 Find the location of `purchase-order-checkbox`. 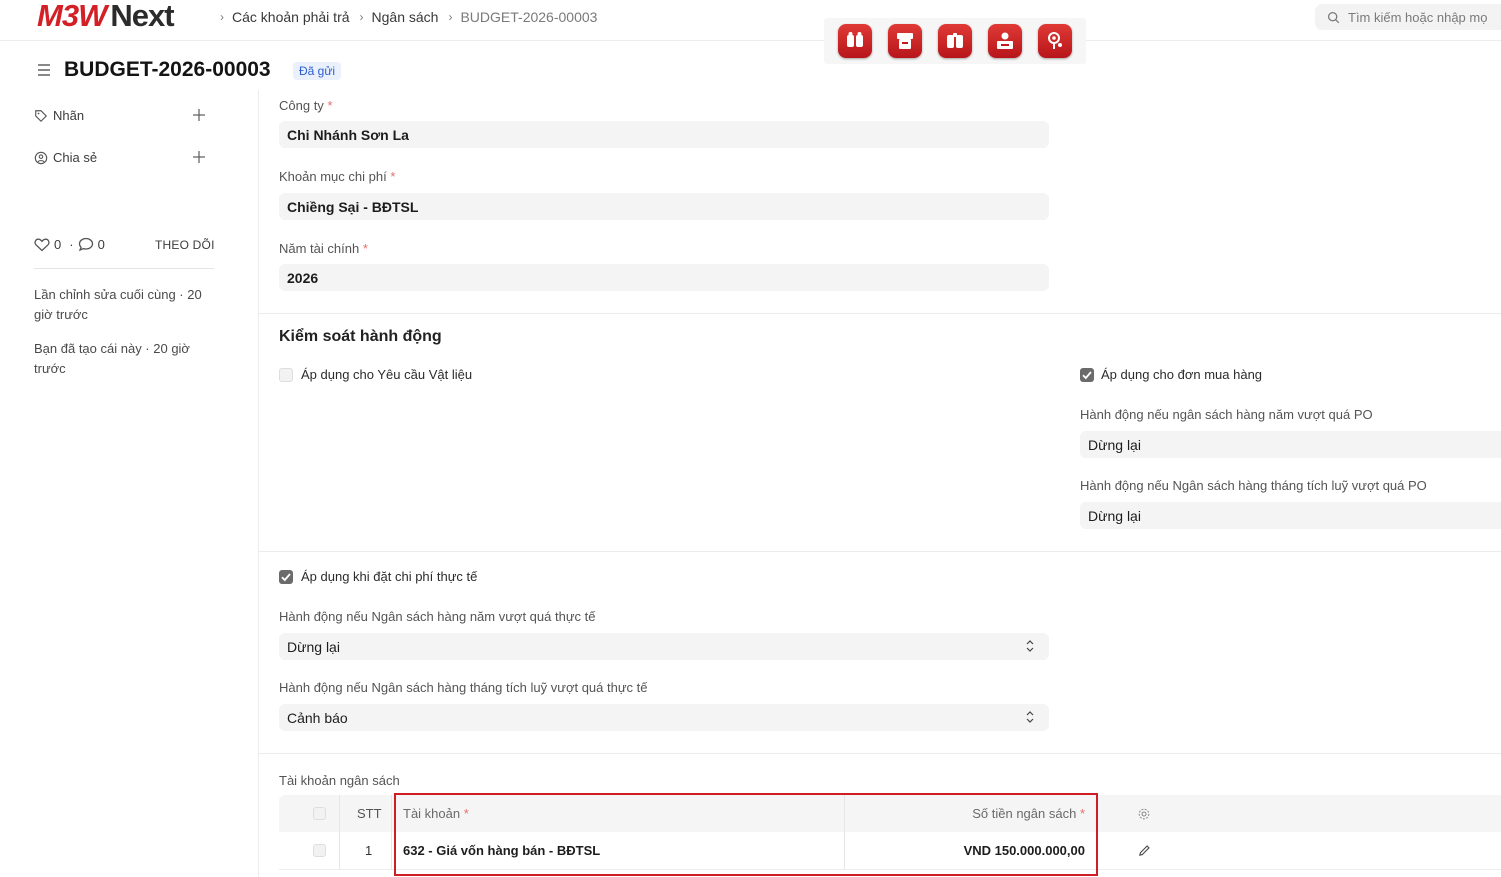

purchase-order-checkbox is located at coordinates (1087, 375).